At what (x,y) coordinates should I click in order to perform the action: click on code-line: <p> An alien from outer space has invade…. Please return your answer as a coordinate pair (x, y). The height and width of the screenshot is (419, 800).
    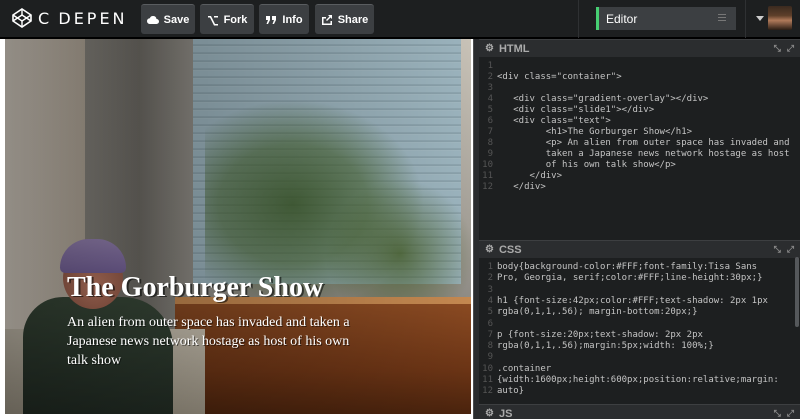
    Looking at the image, I should click on (643, 143).